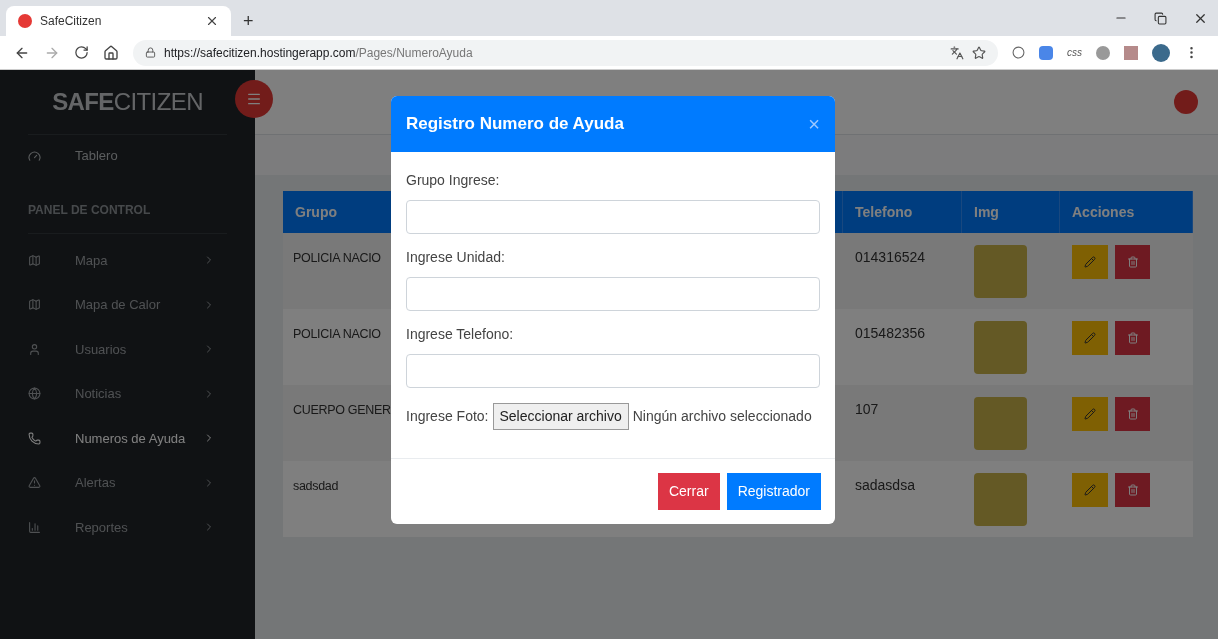  What do you see at coordinates (456, 257) in the screenshot?
I see `field-label: Ingrese Unidad:` at bounding box center [456, 257].